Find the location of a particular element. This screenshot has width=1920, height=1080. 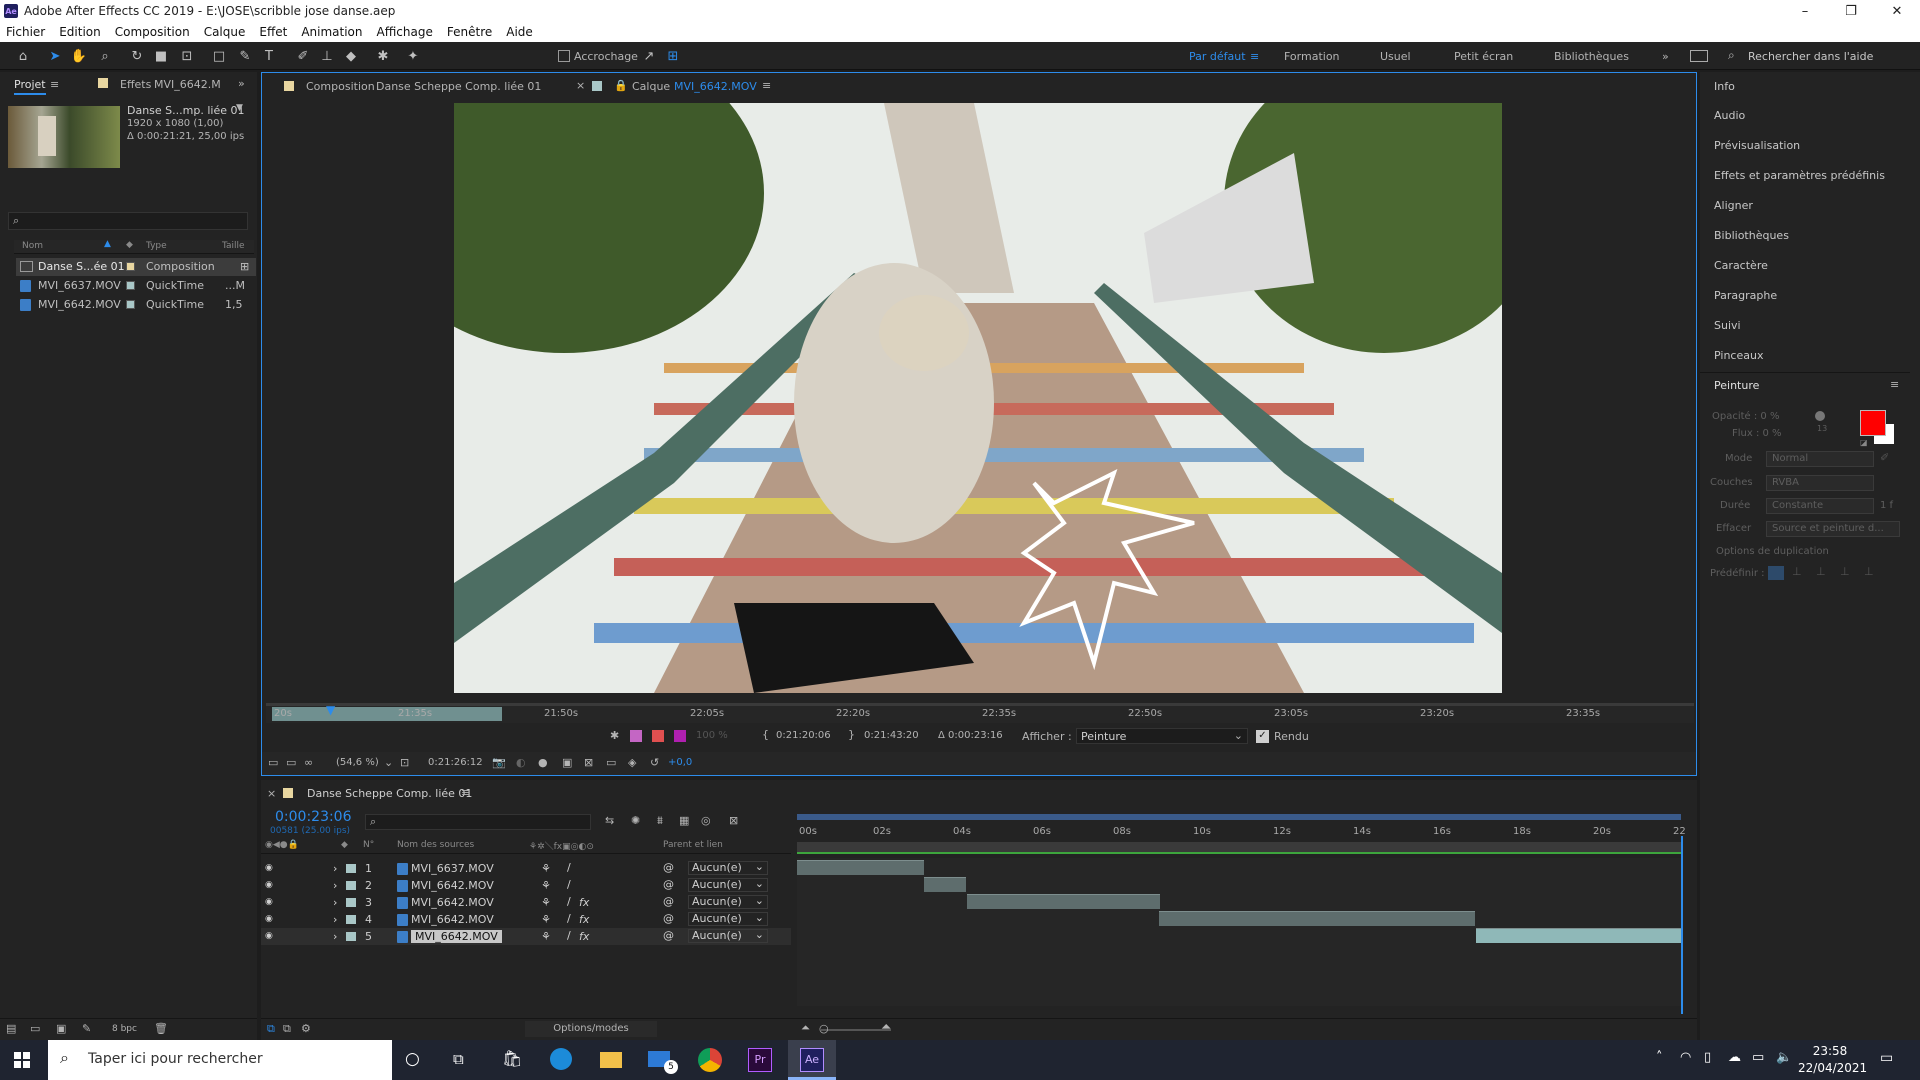

settings-brush-icon: ✎ is located at coordinates (86, 1028).